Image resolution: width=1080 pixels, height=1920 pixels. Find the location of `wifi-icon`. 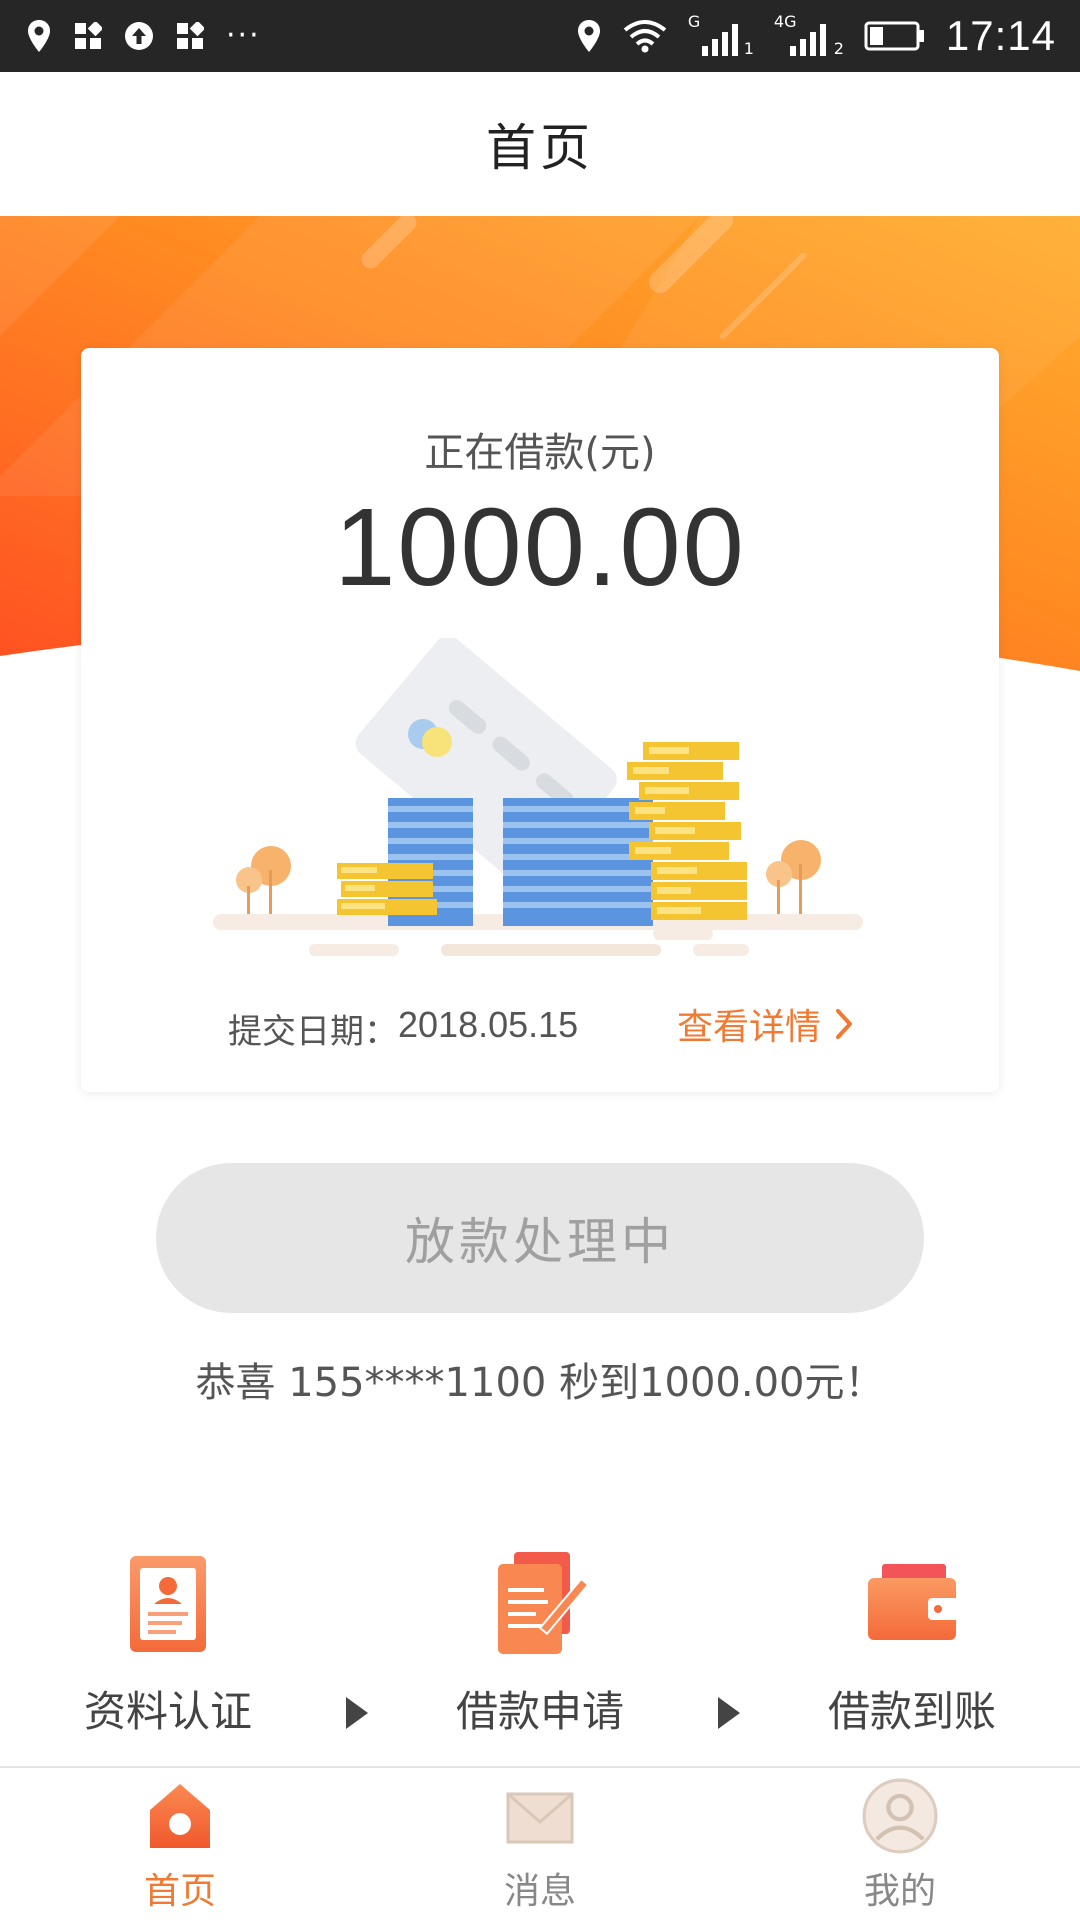

wifi-icon is located at coordinates (645, 36).